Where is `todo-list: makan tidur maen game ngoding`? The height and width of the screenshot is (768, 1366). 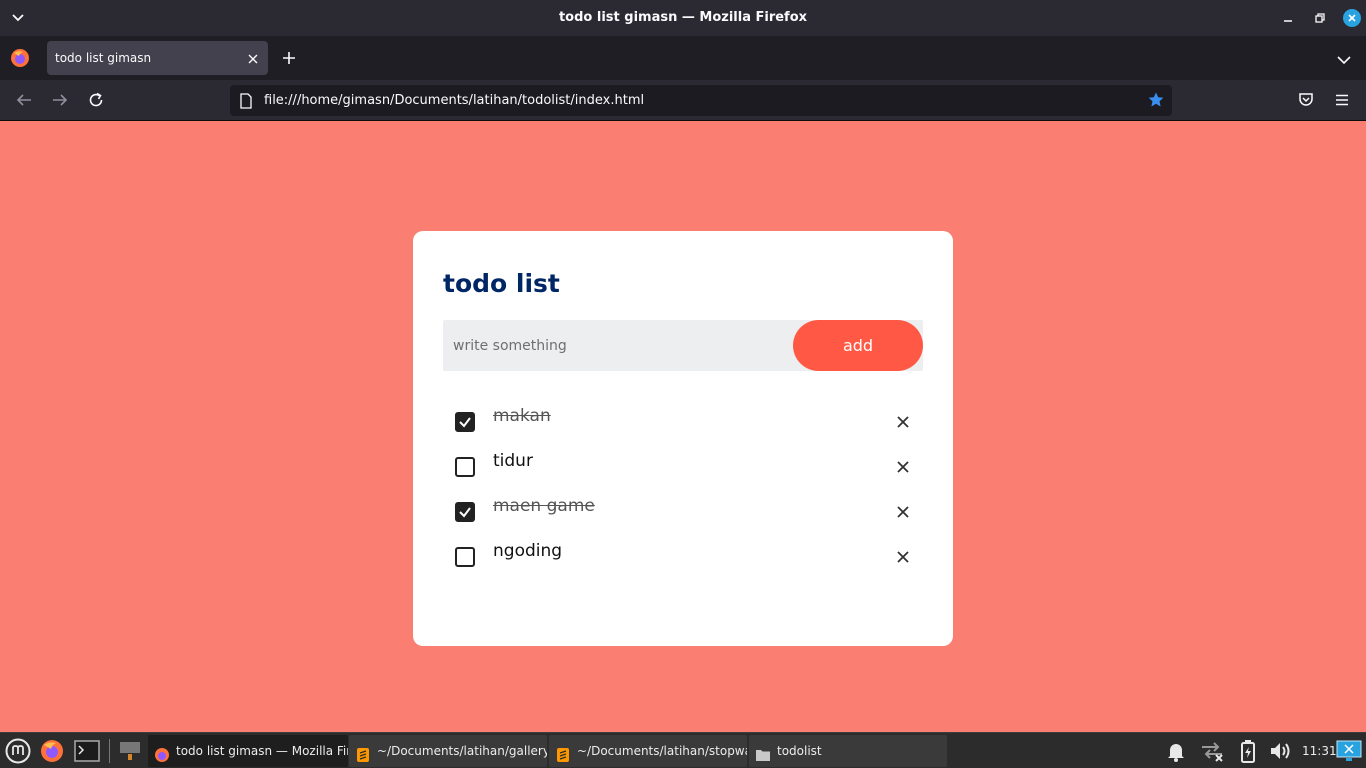
todo-list: makan tidur maen game ngoding is located at coordinates (683, 491).